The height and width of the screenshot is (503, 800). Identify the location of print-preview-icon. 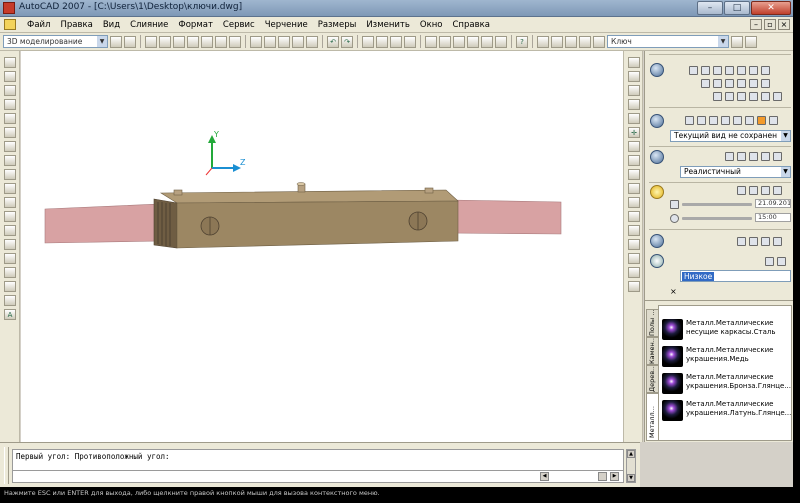
(207, 41).